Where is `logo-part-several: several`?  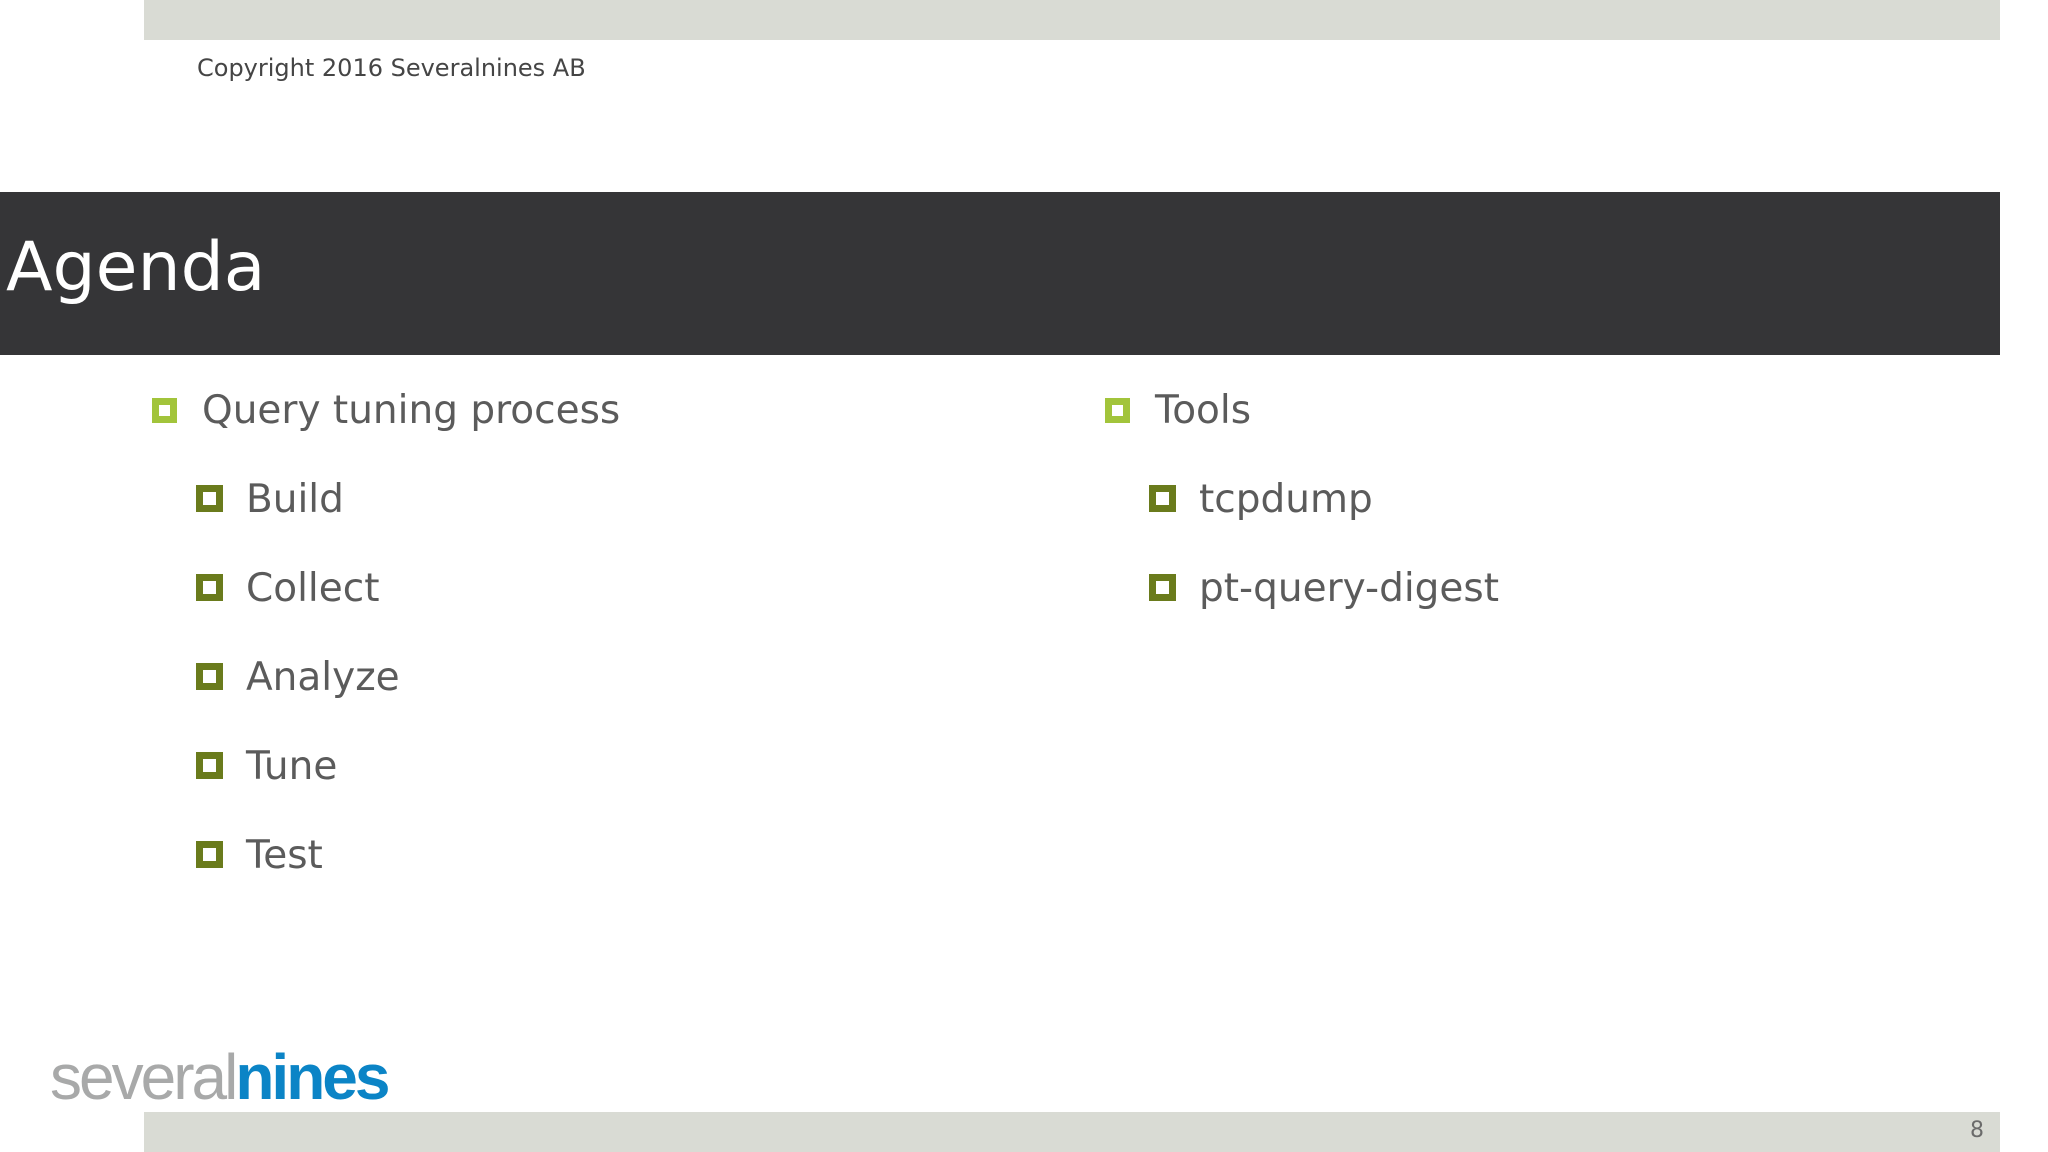 logo-part-several: several is located at coordinates (144, 1077).